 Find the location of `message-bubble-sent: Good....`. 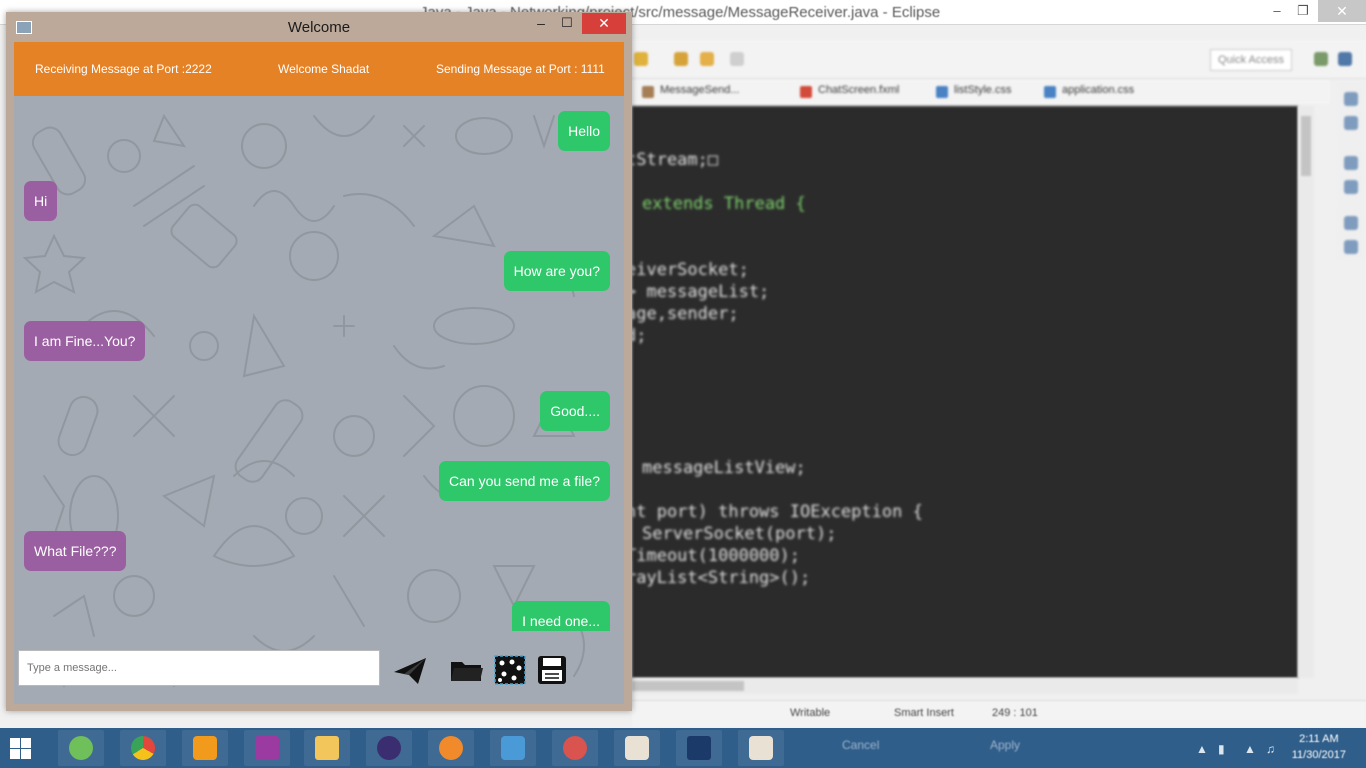

message-bubble-sent: Good.... is located at coordinates (575, 411).